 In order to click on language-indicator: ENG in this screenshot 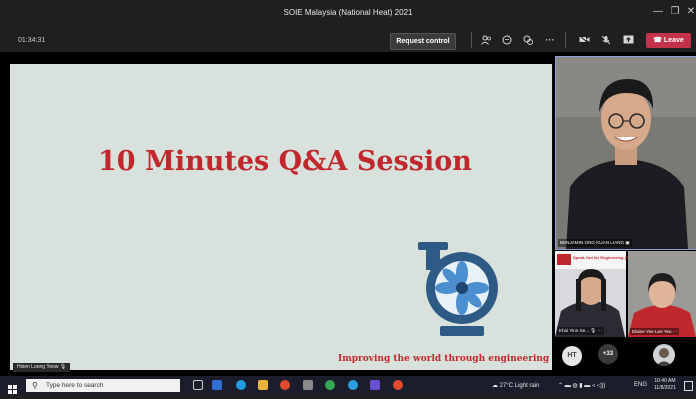, I will do `click(640, 385)`.